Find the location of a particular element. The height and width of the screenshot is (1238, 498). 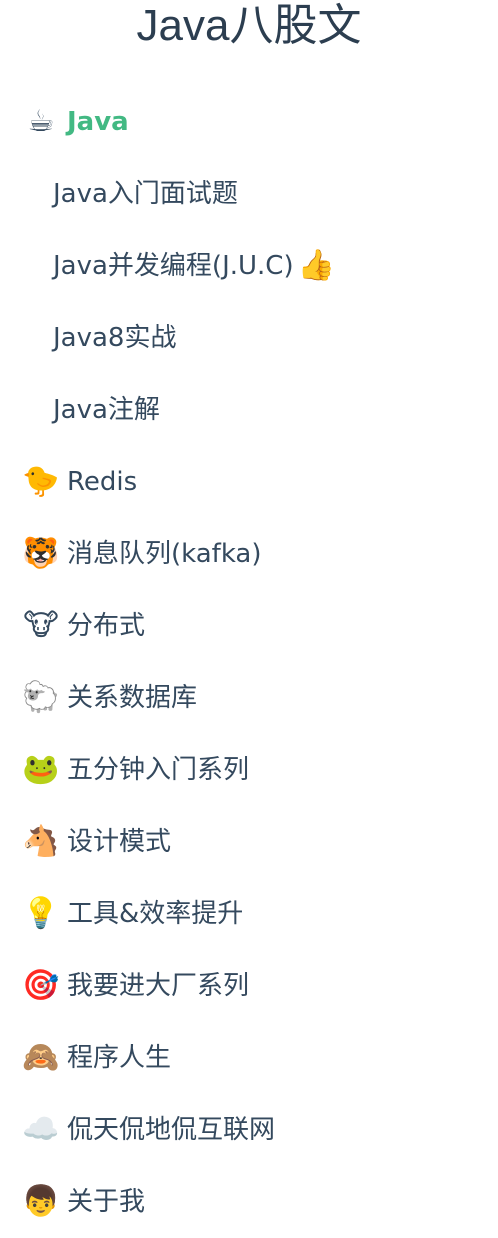

sidebar-item-five-minute-series: 🐸 五分钟入门系列 is located at coordinates (249, 770).